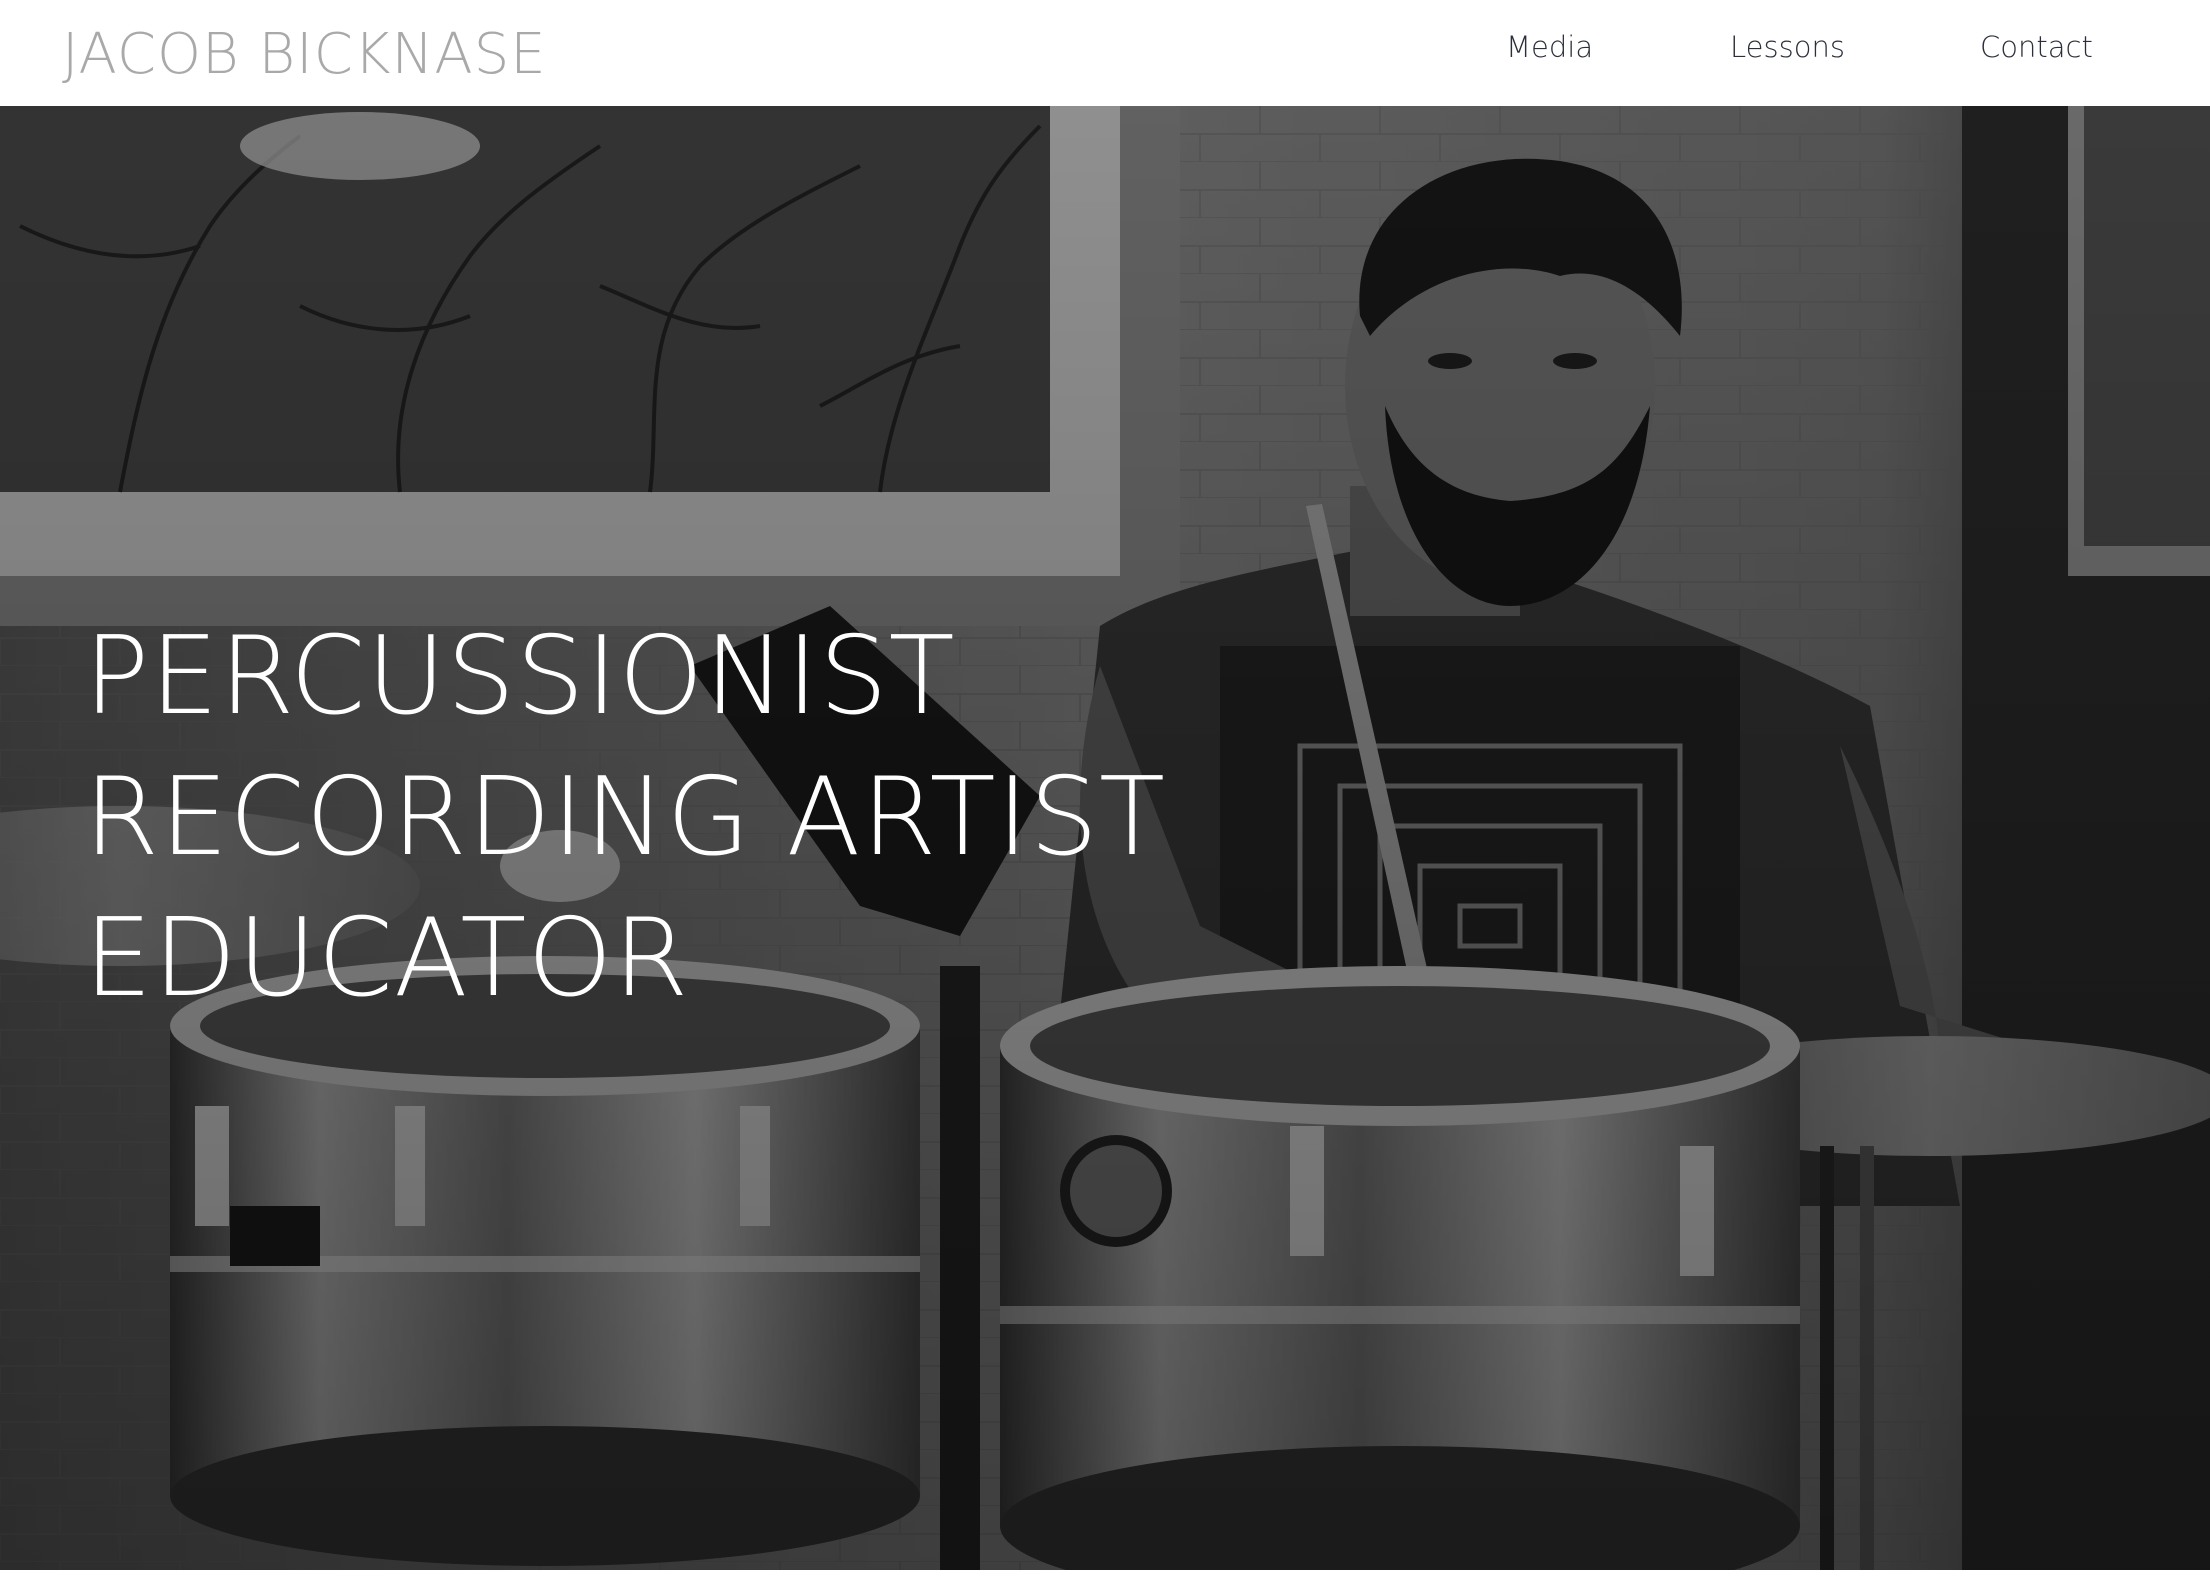  I want to click on hero-headline: PERCUSSIONIST RECORDING ARTIST EDUCATOR, so click(625, 817).